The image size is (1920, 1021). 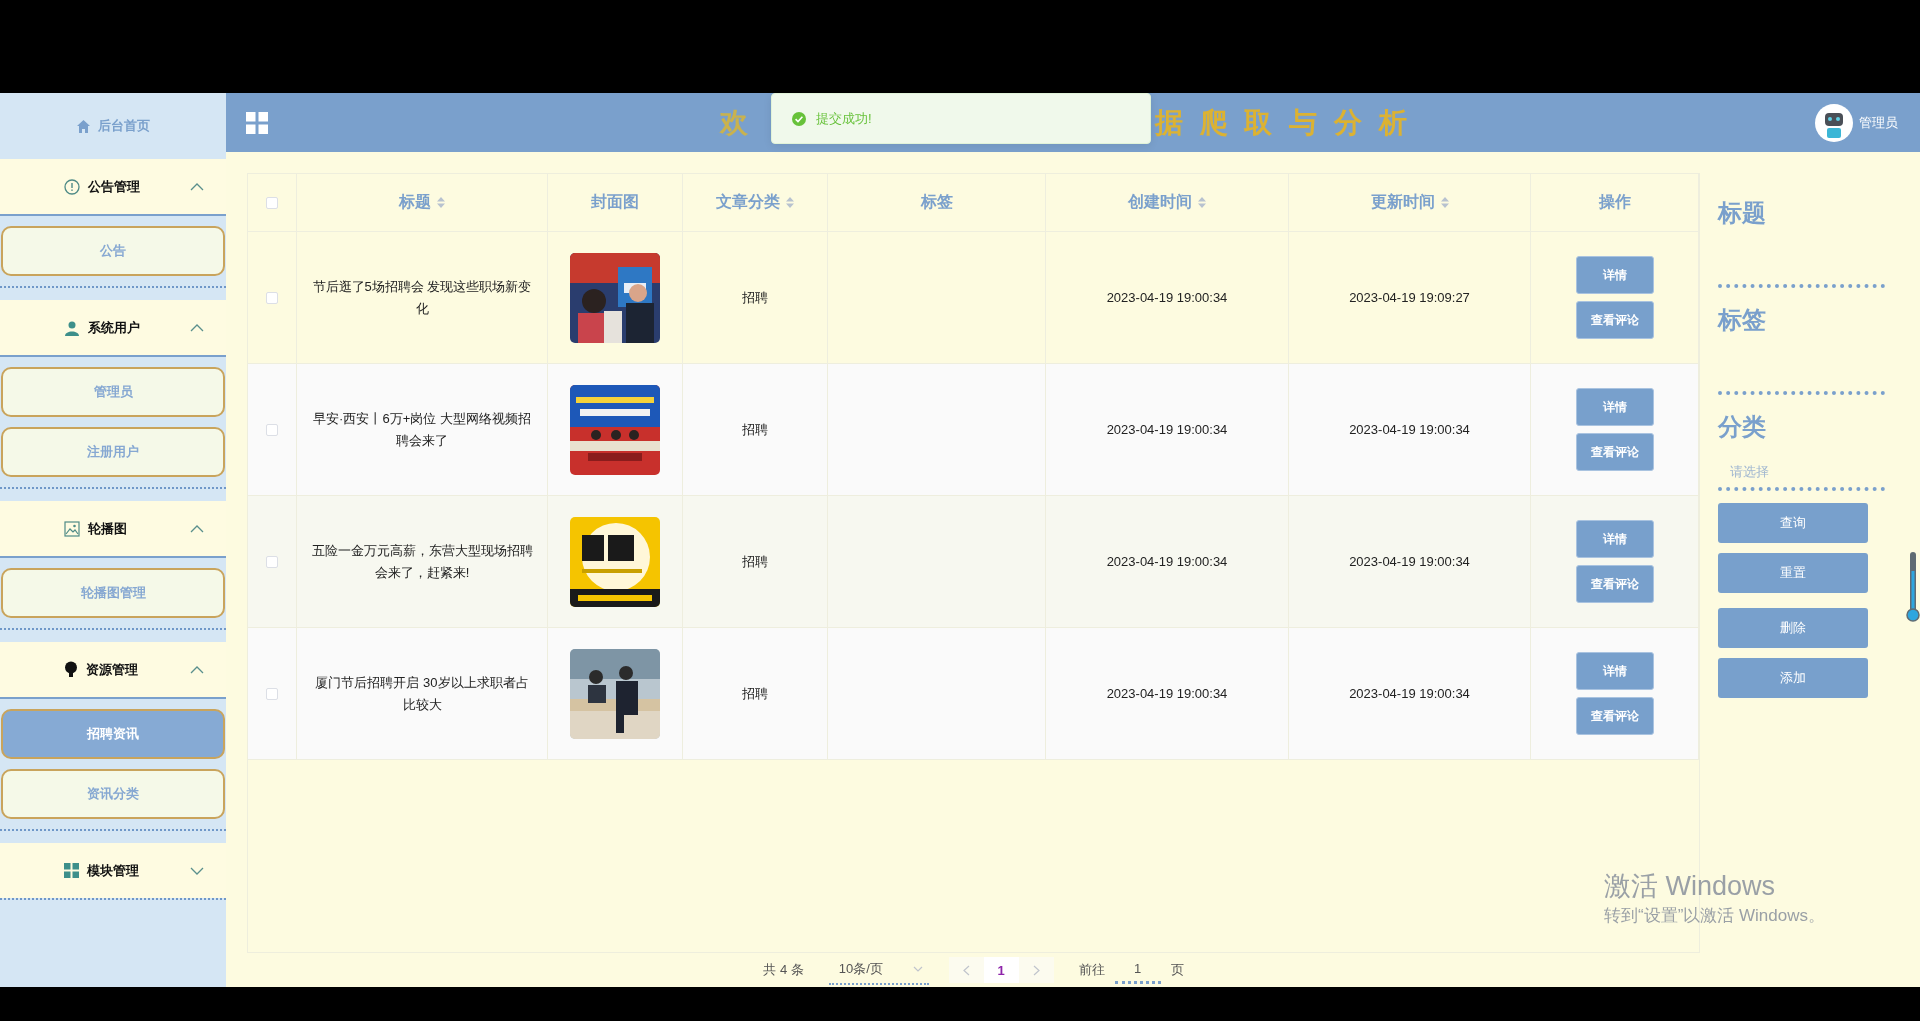 What do you see at coordinates (878, 970) in the screenshot?
I see `page-size-select: 10条/页` at bounding box center [878, 970].